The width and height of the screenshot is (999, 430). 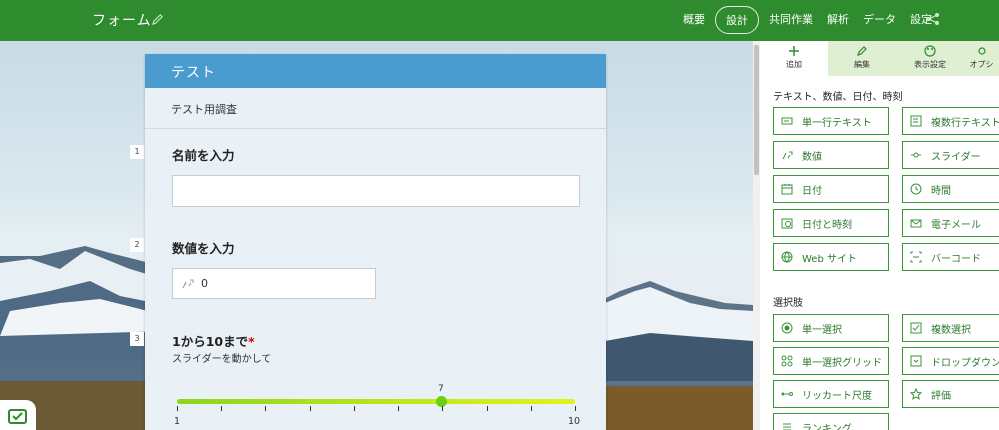 What do you see at coordinates (916, 121) in the screenshot?
I see `multi-line-icon` at bounding box center [916, 121].